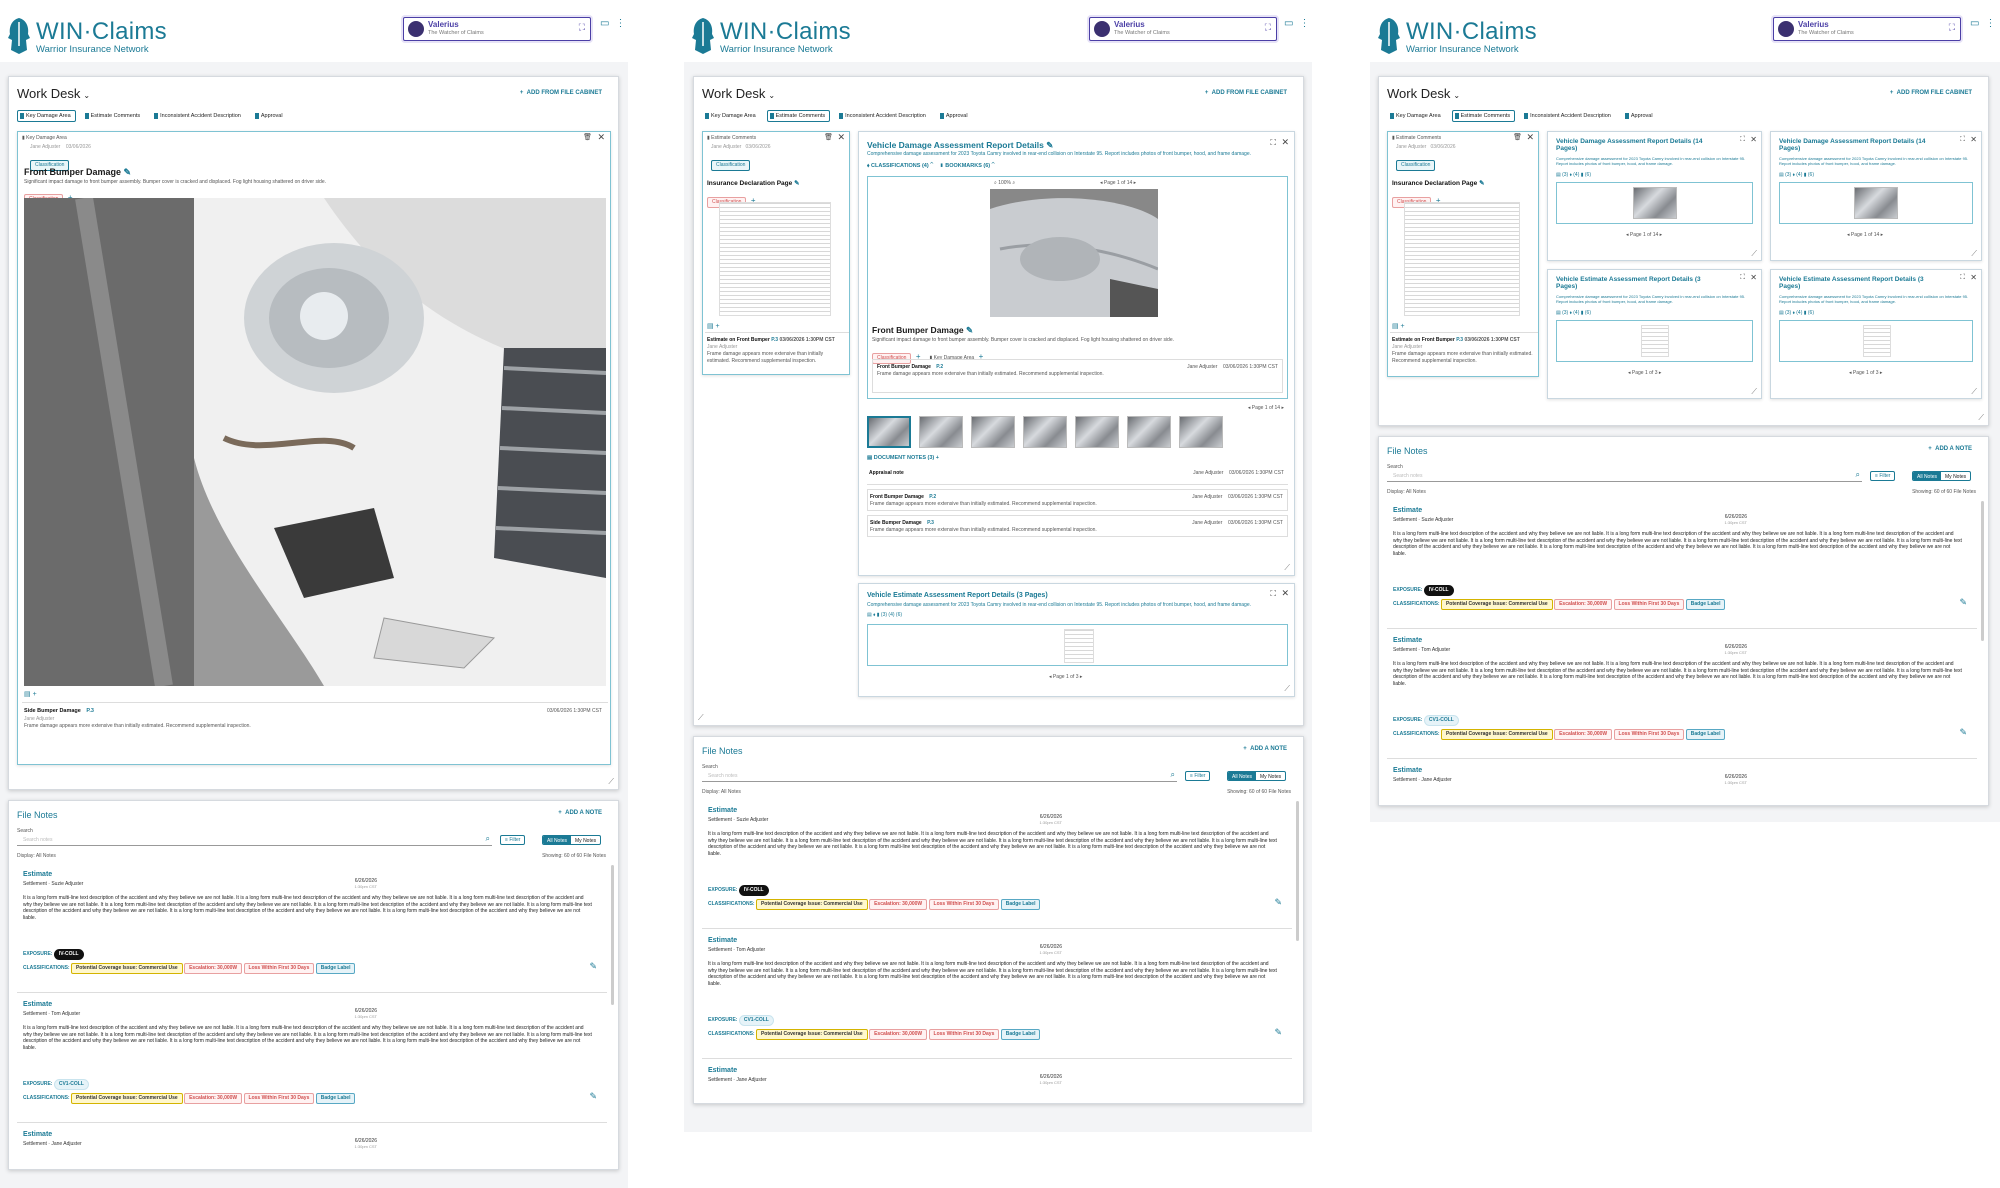  I want to click on all-notes-button: All Notes, so click(557, 840).